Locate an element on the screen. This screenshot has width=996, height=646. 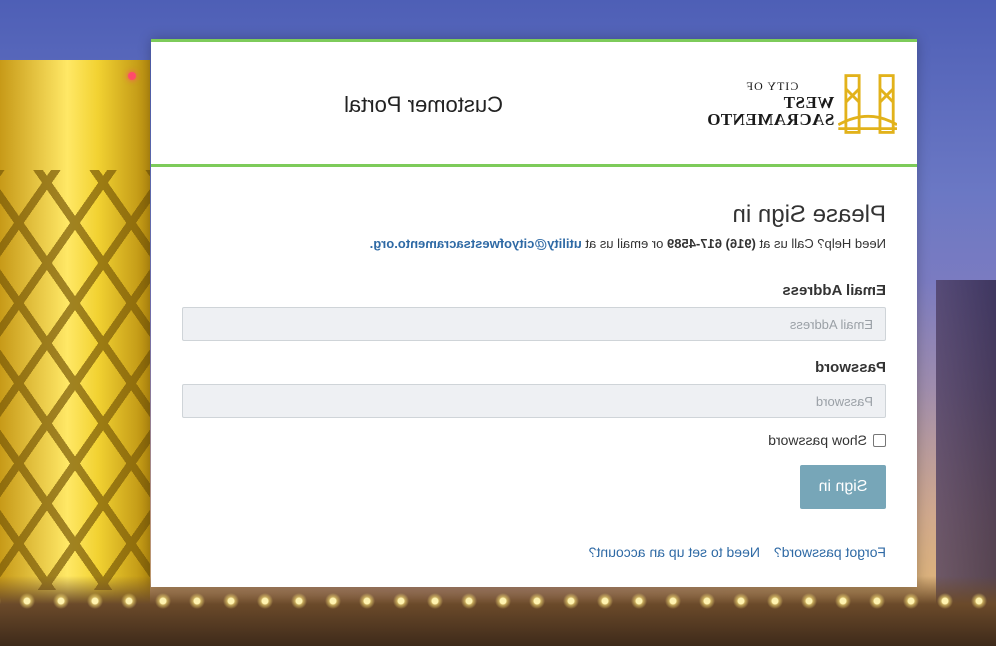
help-prefix: Need Help? Call us at is located at coordinates (820, 243).